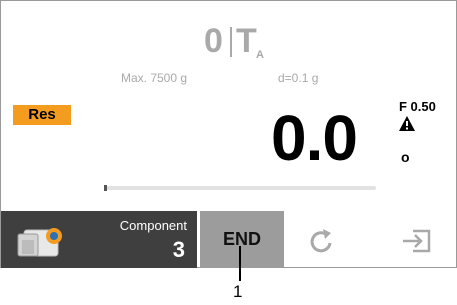  What do you see at coordinates (417, 241) in the screenshot?
I see `import-icon` at bounding box center [417, 241].